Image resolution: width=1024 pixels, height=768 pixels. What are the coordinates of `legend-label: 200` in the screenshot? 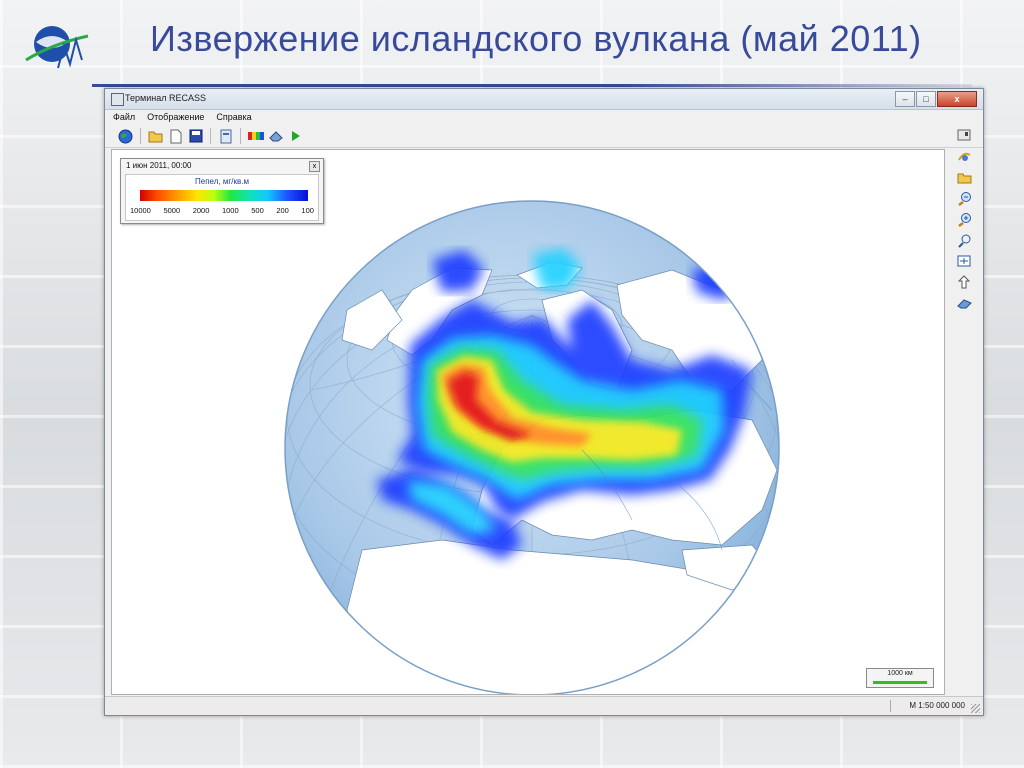 It's located at (282, 210).